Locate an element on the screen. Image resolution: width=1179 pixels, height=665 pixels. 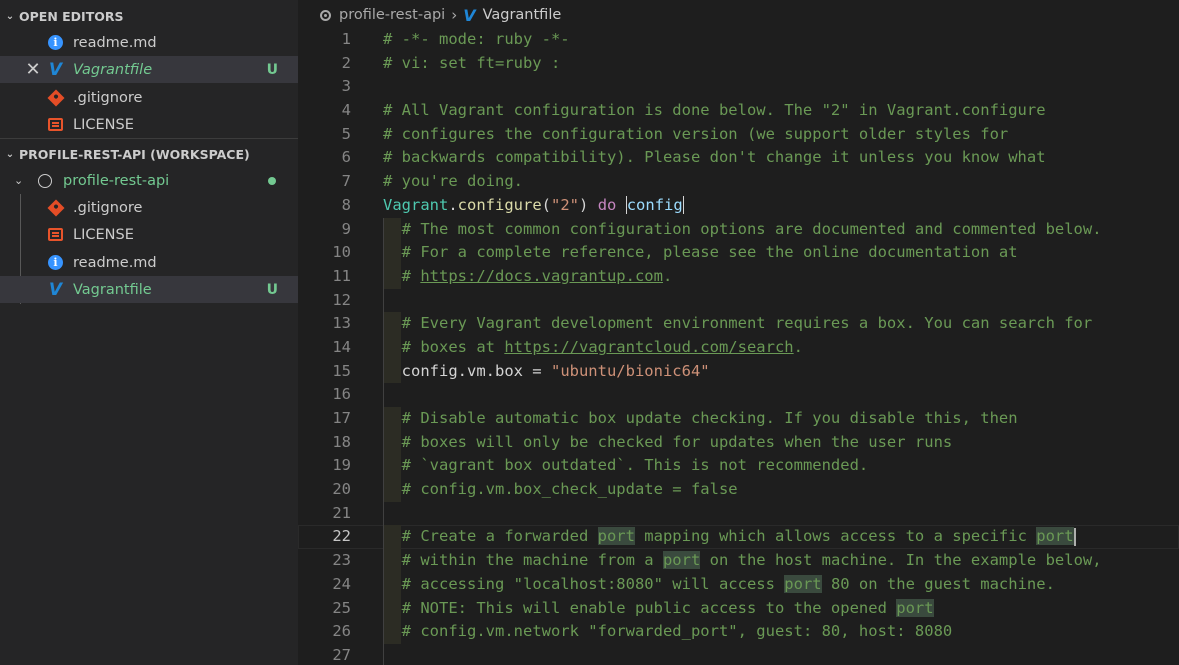
line-number: 7 is located at coordinates (346, 181).